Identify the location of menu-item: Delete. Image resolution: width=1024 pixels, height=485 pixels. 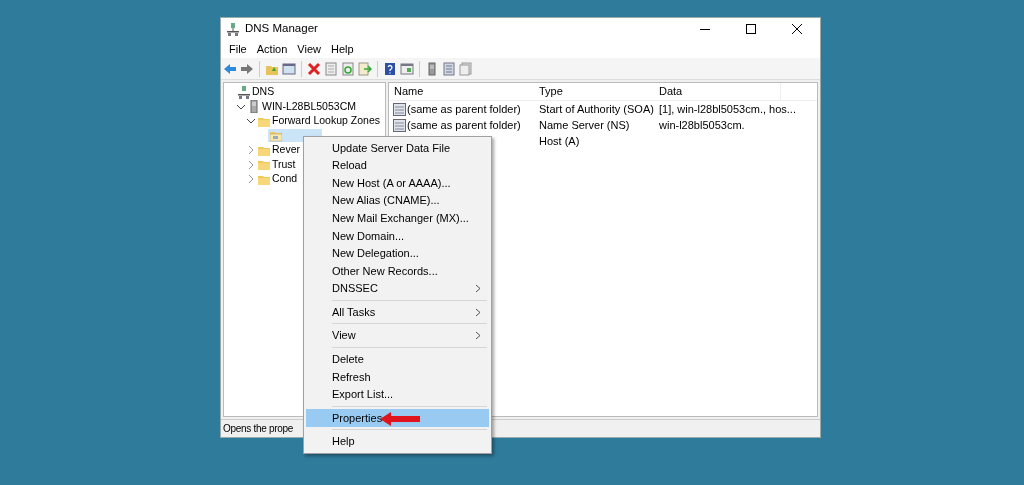
(397, 359).